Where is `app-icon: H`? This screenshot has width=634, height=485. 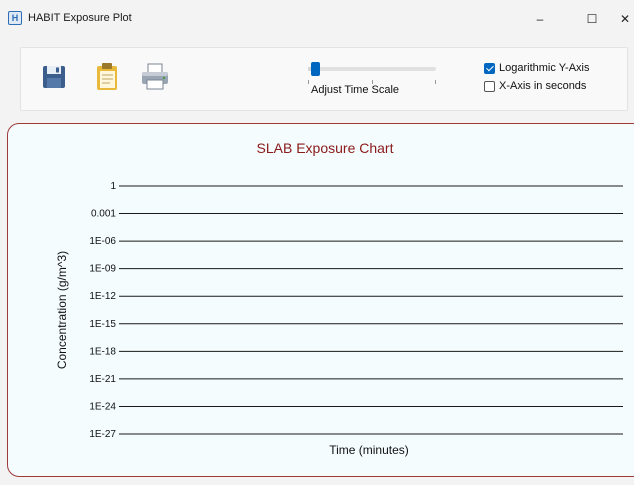
app-icon: H is located at coordinates (15, 18).